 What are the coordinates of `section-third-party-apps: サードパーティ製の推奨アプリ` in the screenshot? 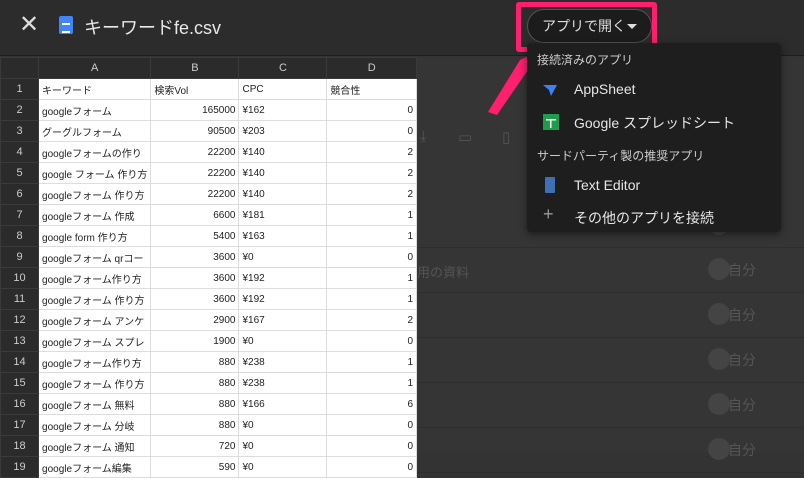 It's located at (621, 156).